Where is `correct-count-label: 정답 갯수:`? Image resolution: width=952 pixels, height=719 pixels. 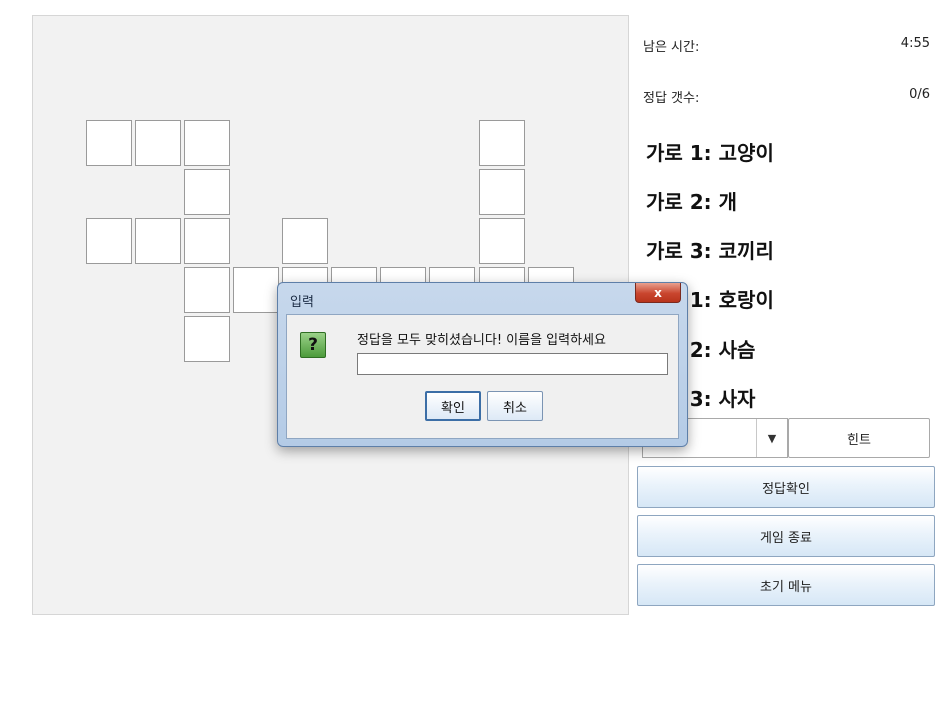 correct-count-label: 정답 갯수: is located at coordinates (671, 98).